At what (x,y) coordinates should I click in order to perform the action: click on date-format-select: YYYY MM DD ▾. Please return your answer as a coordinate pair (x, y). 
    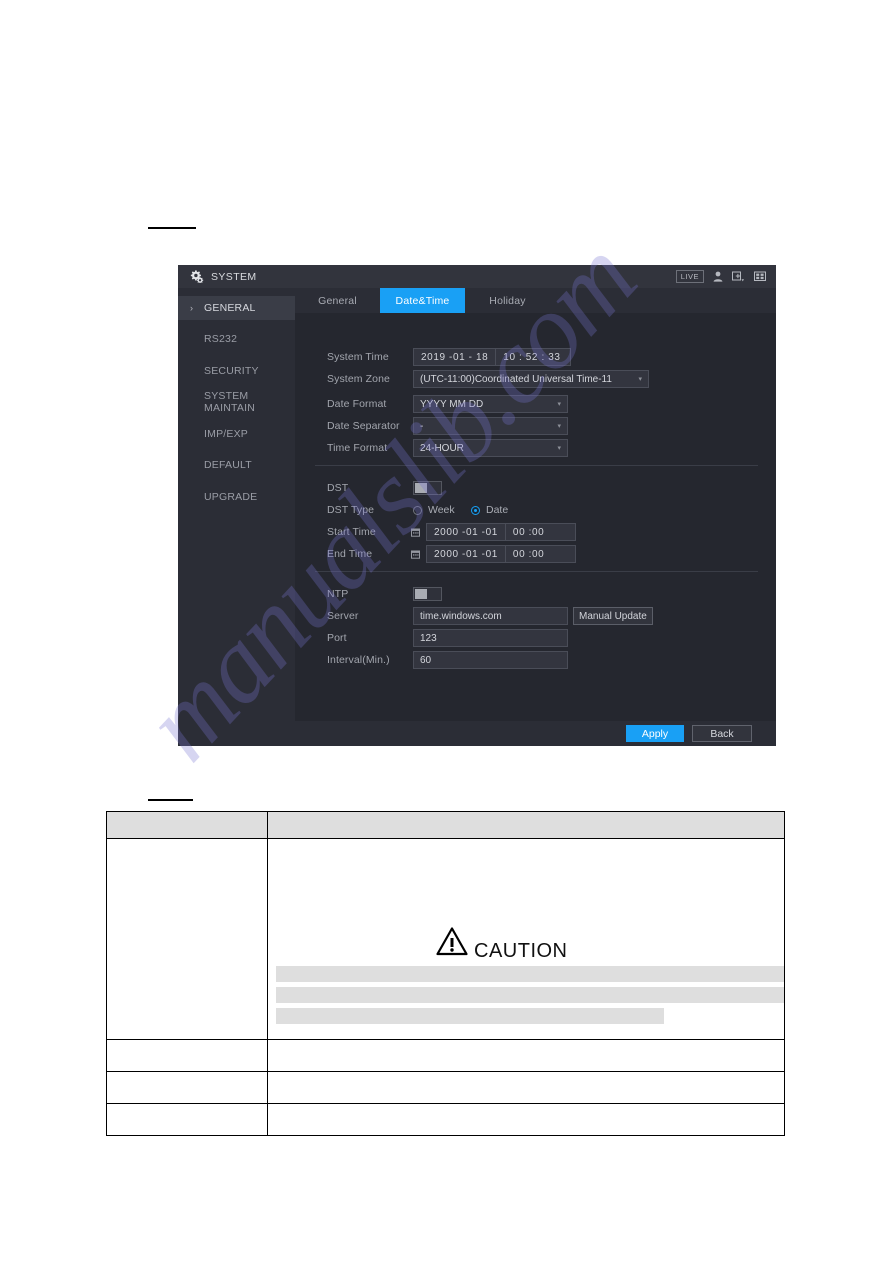
    Looking at the image, I should click on (490, 404).